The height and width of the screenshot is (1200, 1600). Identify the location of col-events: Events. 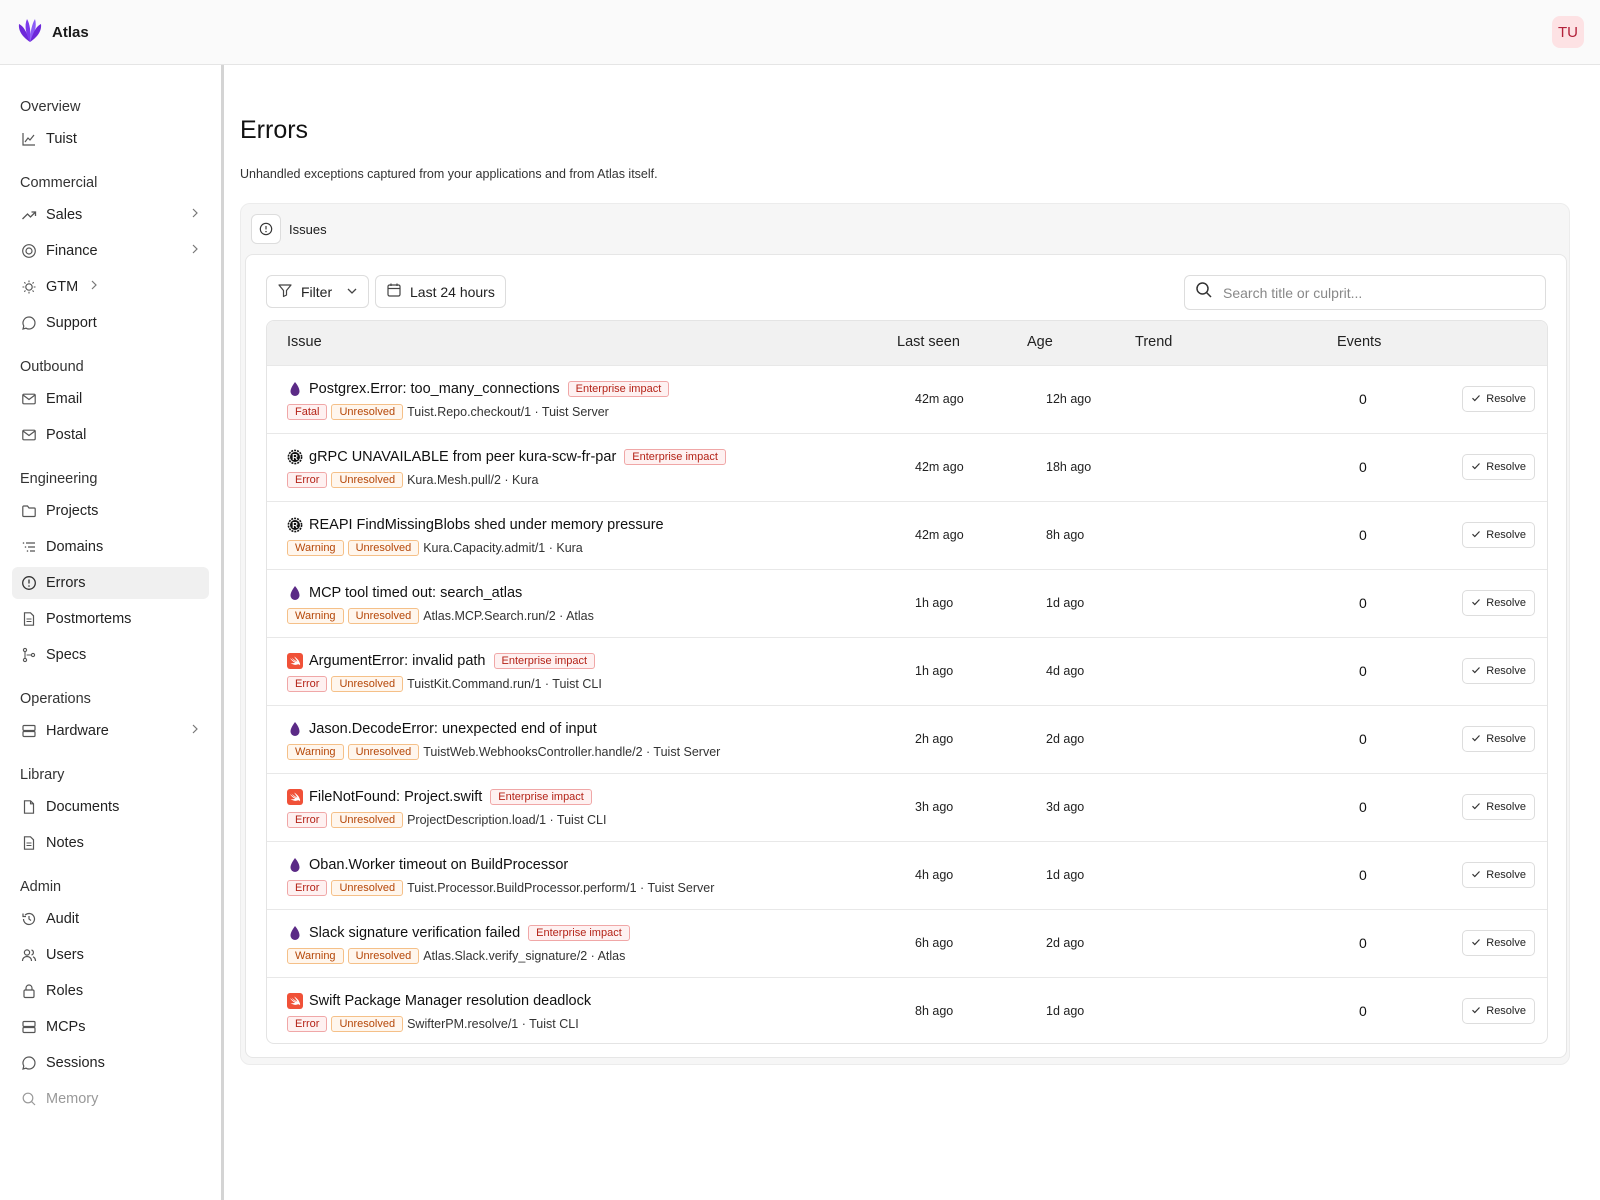
(1359, 342).